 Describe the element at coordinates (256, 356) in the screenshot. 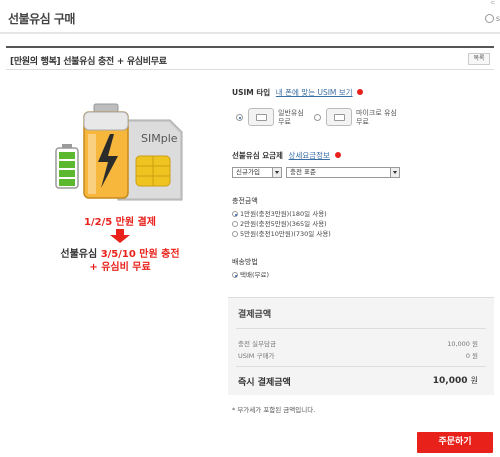

I see `summary-row-label: USIM 구매가` at that location.